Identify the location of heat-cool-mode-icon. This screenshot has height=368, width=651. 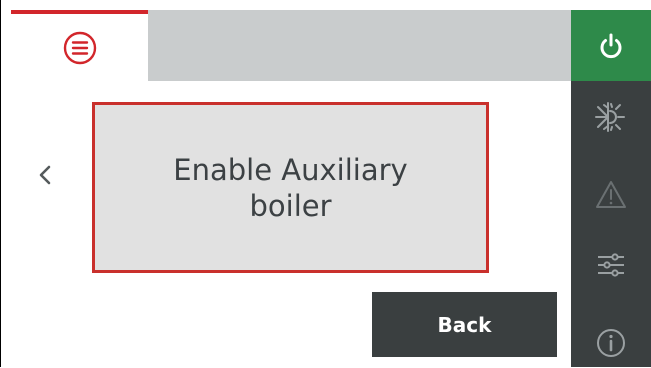
(610, 117).